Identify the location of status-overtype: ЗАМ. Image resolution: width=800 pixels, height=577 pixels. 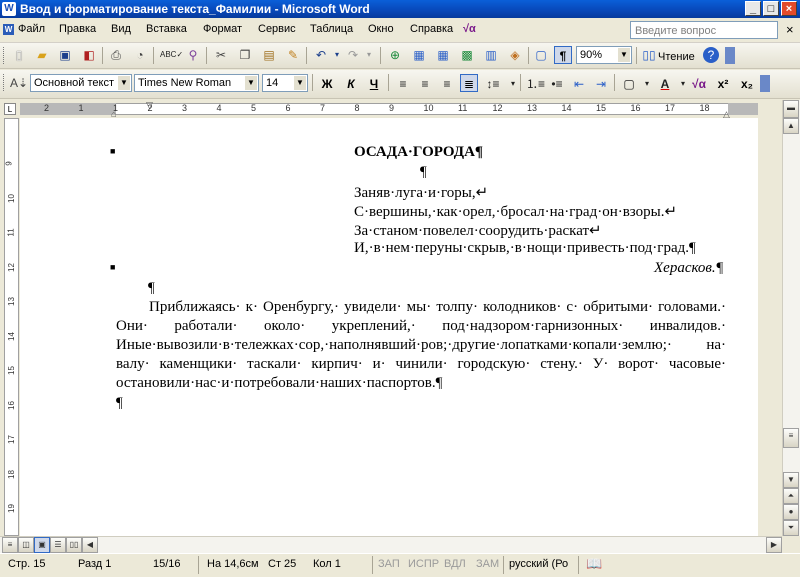
(487, 564).